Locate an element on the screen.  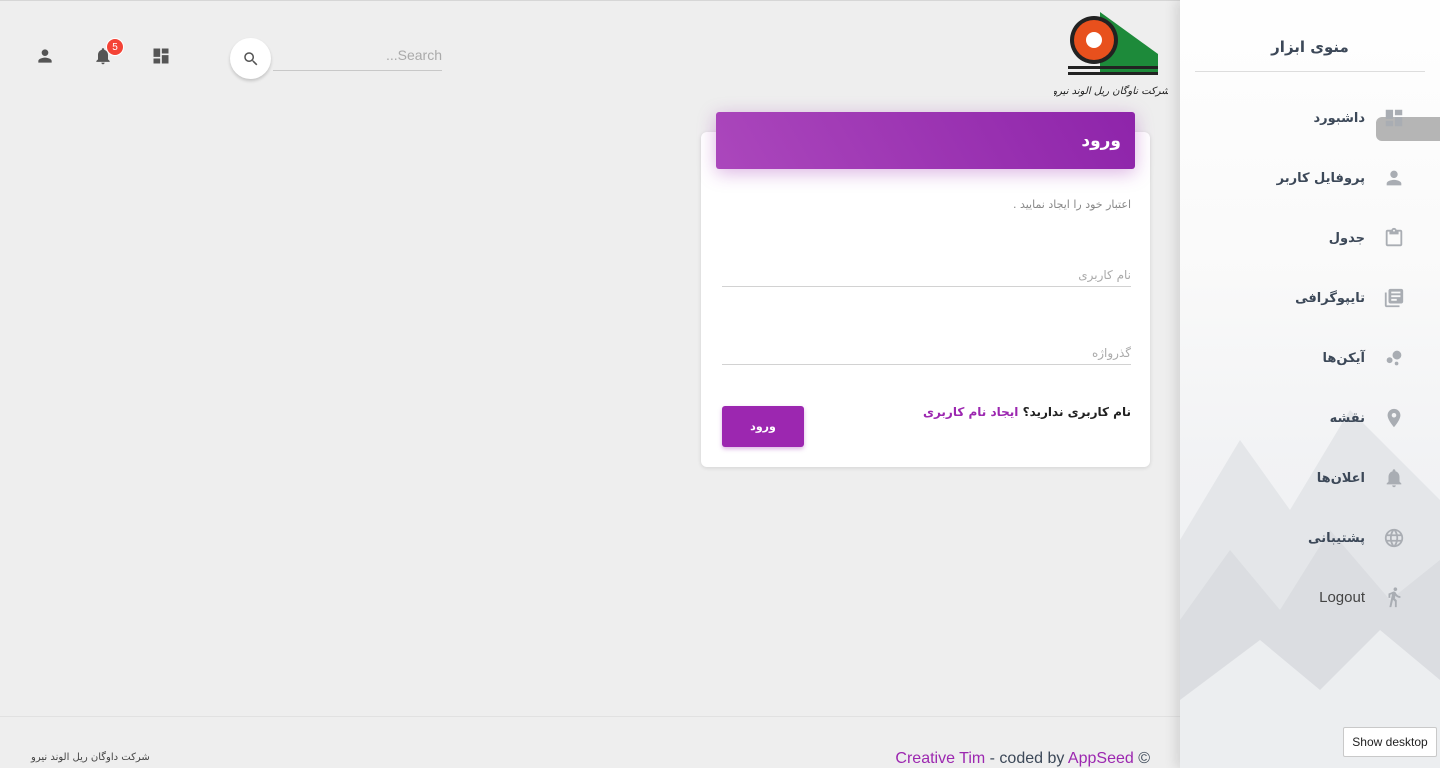
creative-tim-link: Creative Tim is located at coordinates (940, 758).